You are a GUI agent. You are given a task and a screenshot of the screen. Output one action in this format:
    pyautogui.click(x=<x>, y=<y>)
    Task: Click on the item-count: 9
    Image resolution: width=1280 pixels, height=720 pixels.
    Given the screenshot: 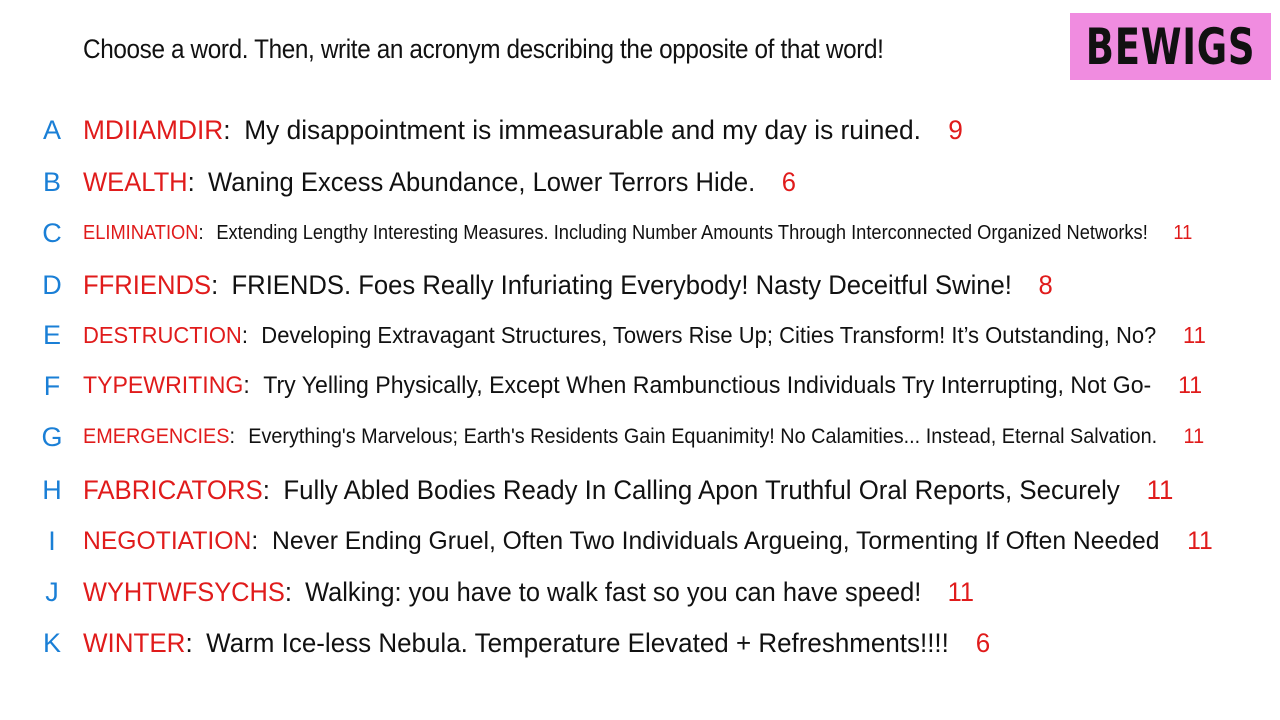 What is the action you would take?
    pyautogui.click(x=955, y=129)
    